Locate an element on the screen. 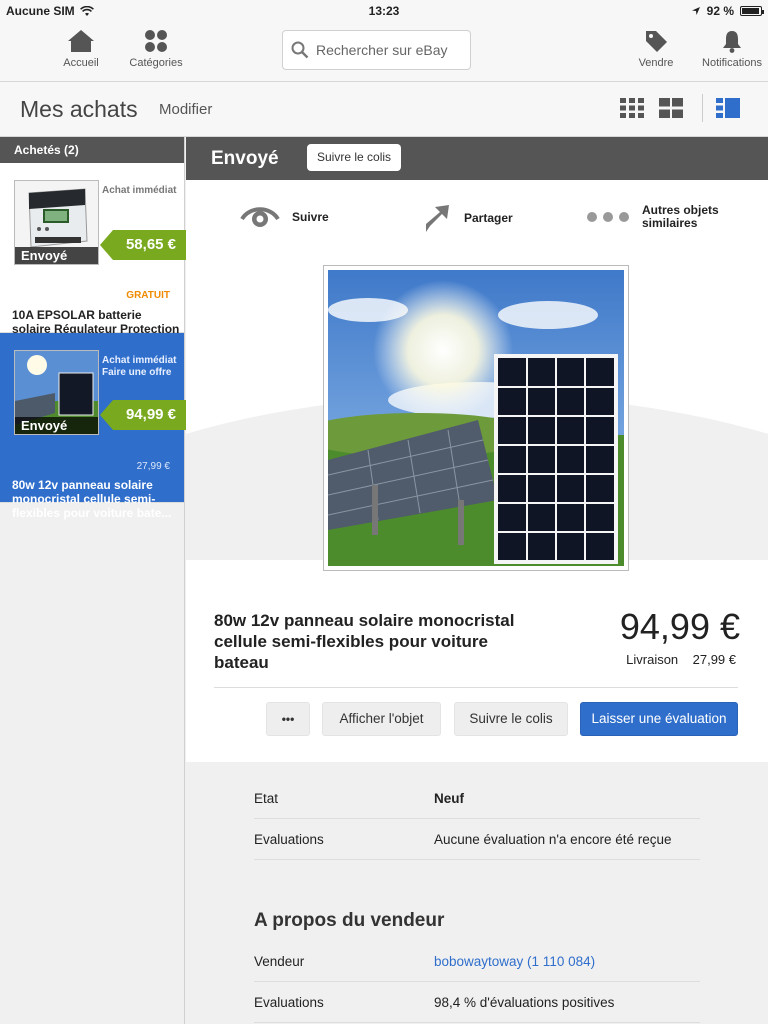 The image size is (768, 1024). follow-label: Suivre is located at coordinates (310, 217).